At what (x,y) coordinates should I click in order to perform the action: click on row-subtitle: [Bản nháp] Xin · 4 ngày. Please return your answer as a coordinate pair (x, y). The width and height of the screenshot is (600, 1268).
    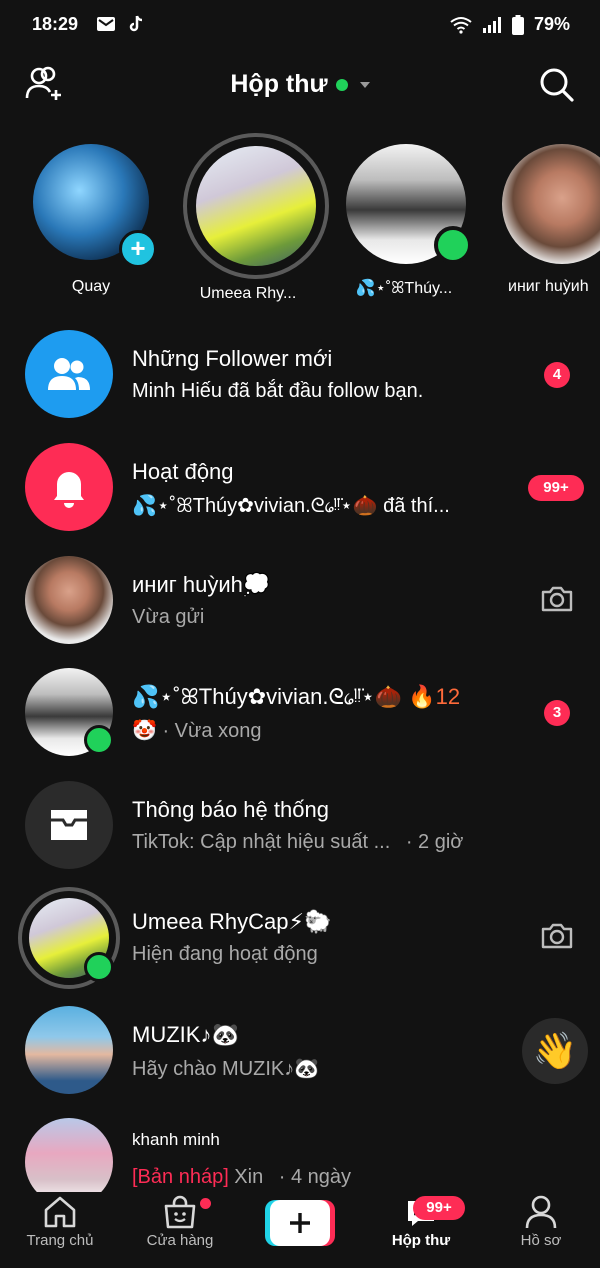
    Looking at the image, I should click on (241, 1177).